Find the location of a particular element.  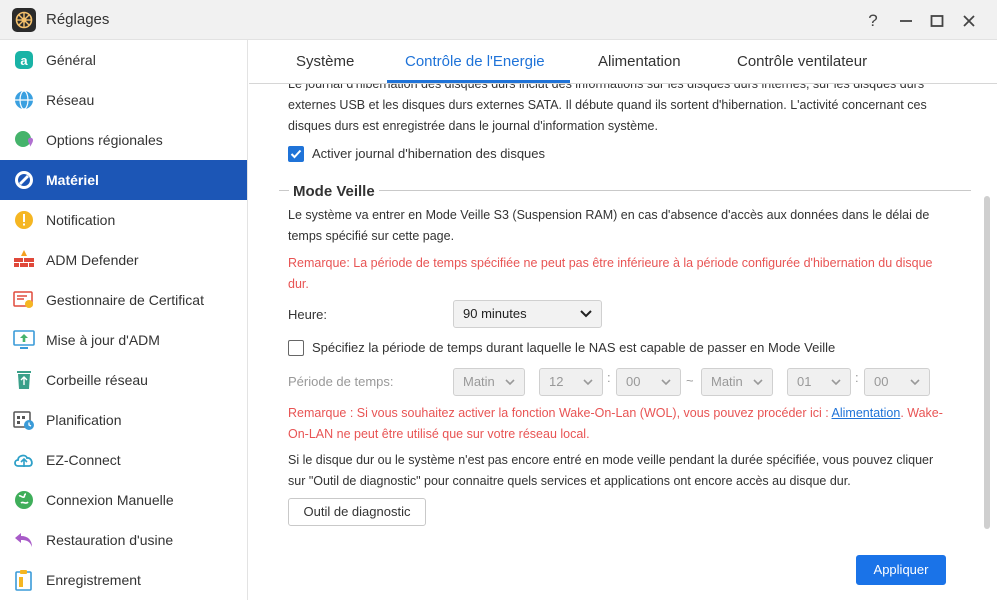

sidebar-item-manual-connect: Connexion Manuelle is located at coordinates (123, 500).